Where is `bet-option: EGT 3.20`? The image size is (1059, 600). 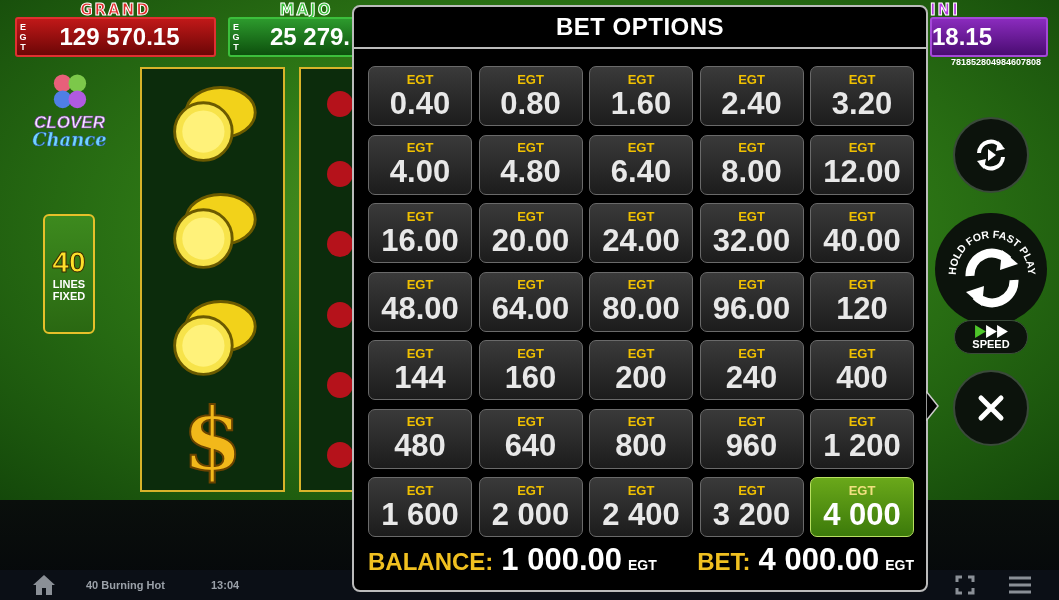 bet-option: EGT 3.20 is located at coordinates (862, 96).